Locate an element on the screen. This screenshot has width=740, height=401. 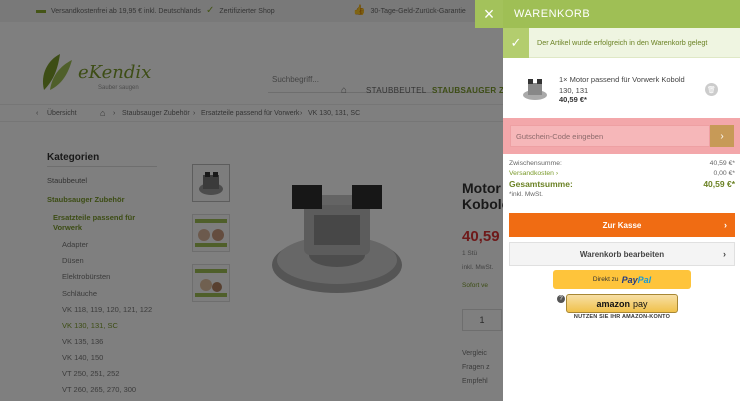
cart-title: WARENKORB is located at coordinates (621, 14).